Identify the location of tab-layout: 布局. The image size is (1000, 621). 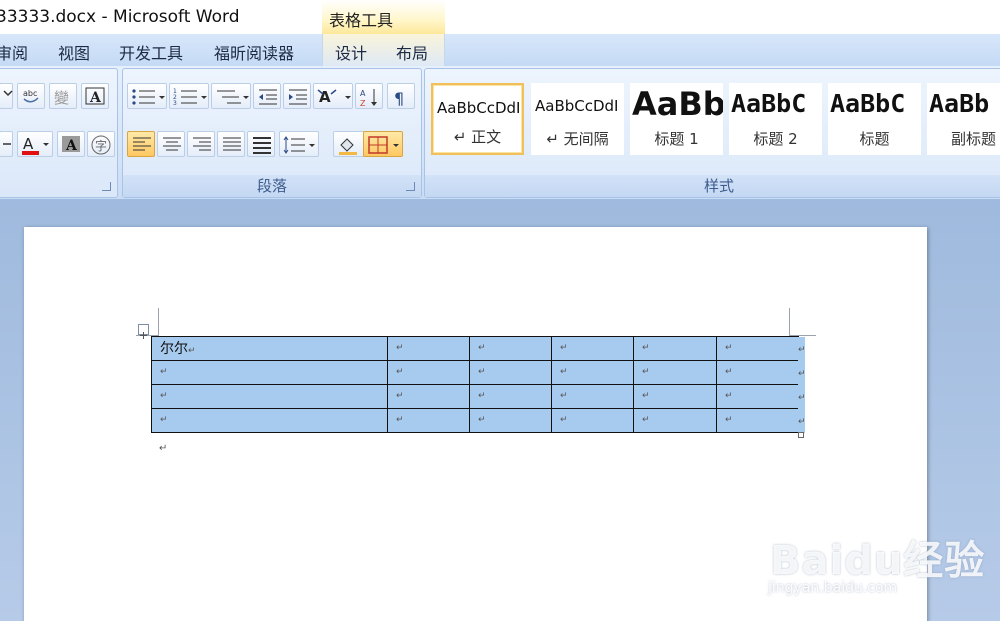
(412, 52).